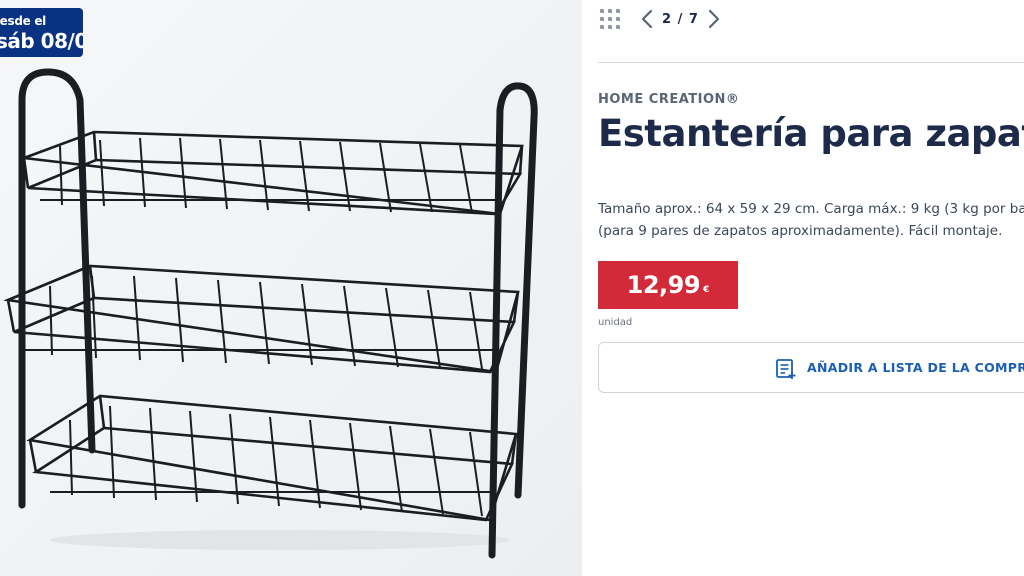 The image size is (1024, 576). I want to click on shopping-list-add-icon, so click(786, 369).